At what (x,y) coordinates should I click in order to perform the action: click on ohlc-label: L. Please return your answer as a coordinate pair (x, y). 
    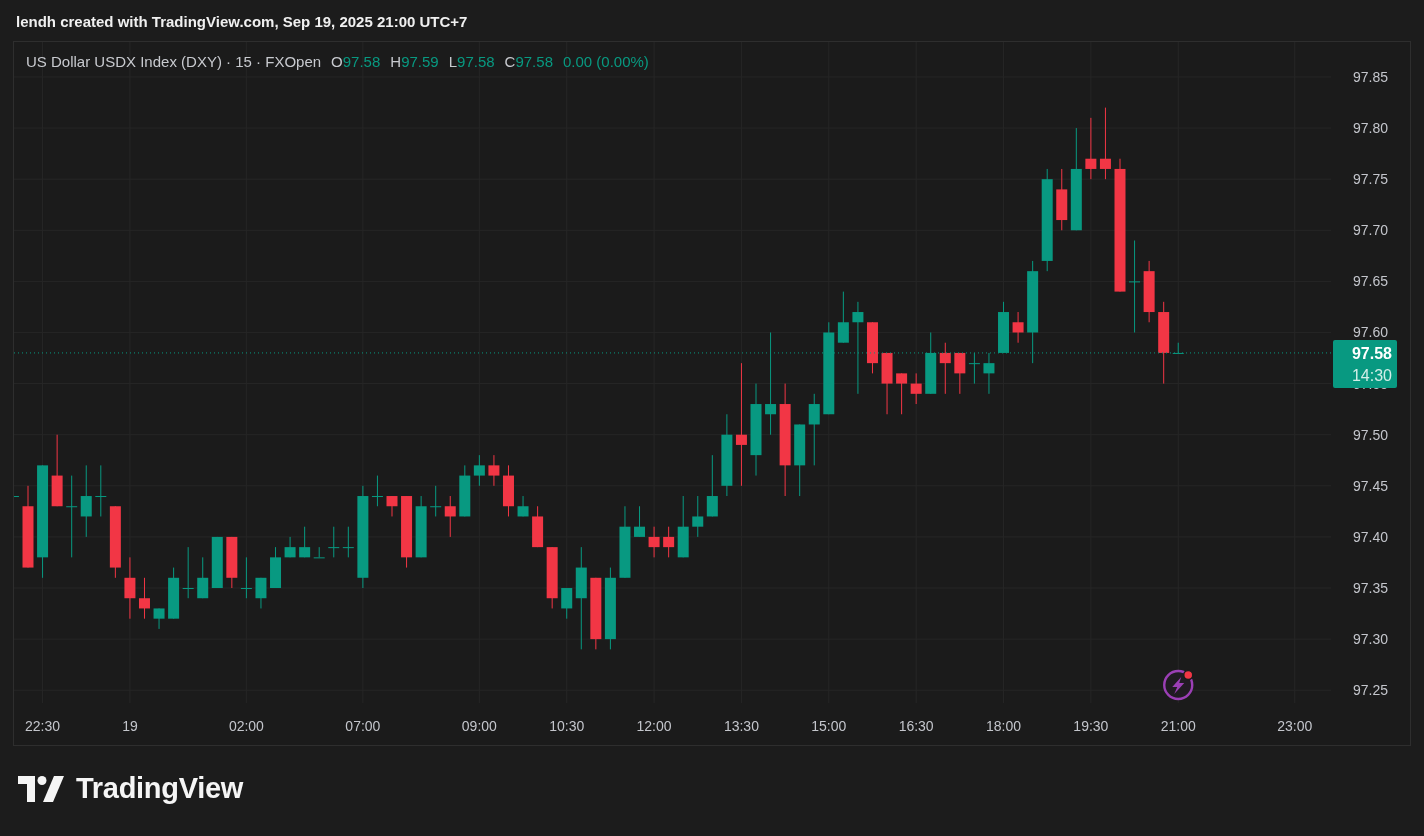
    Looking at the image, I should click on (453, 61).